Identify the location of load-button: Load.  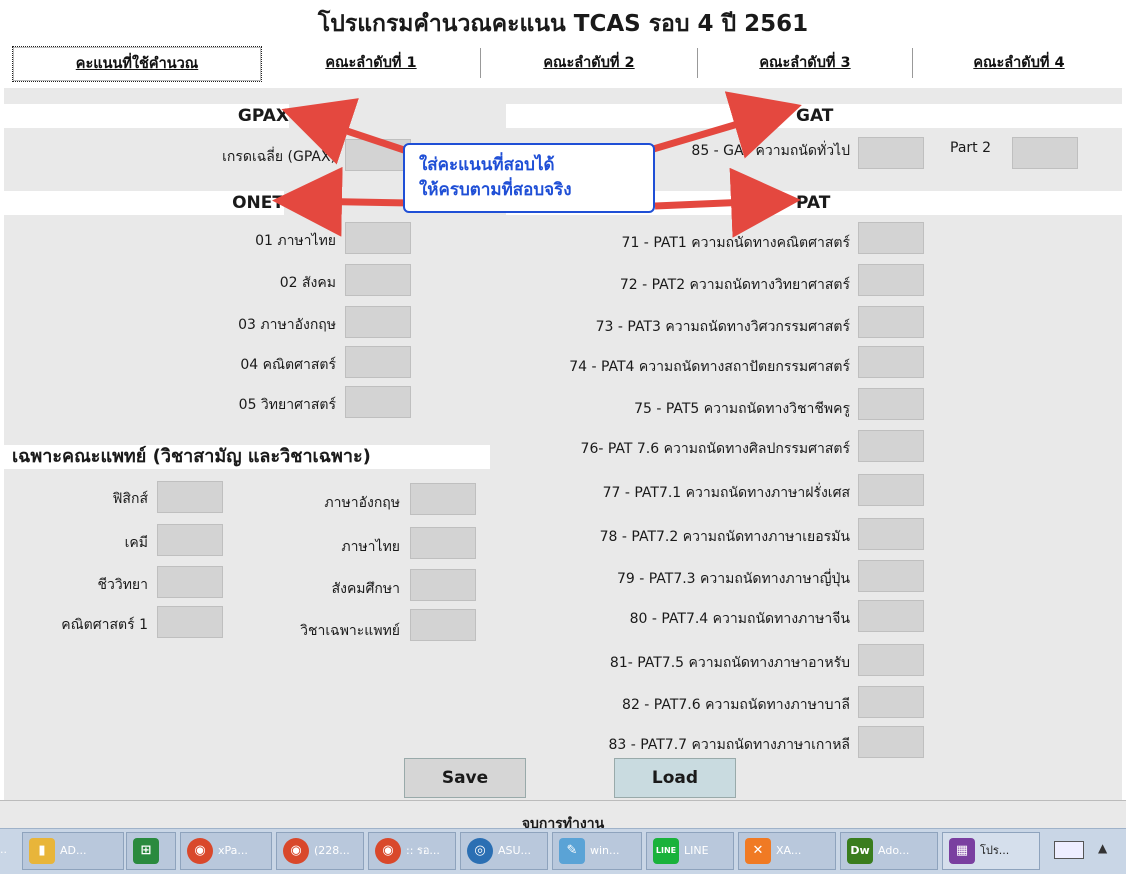
(675, 778).